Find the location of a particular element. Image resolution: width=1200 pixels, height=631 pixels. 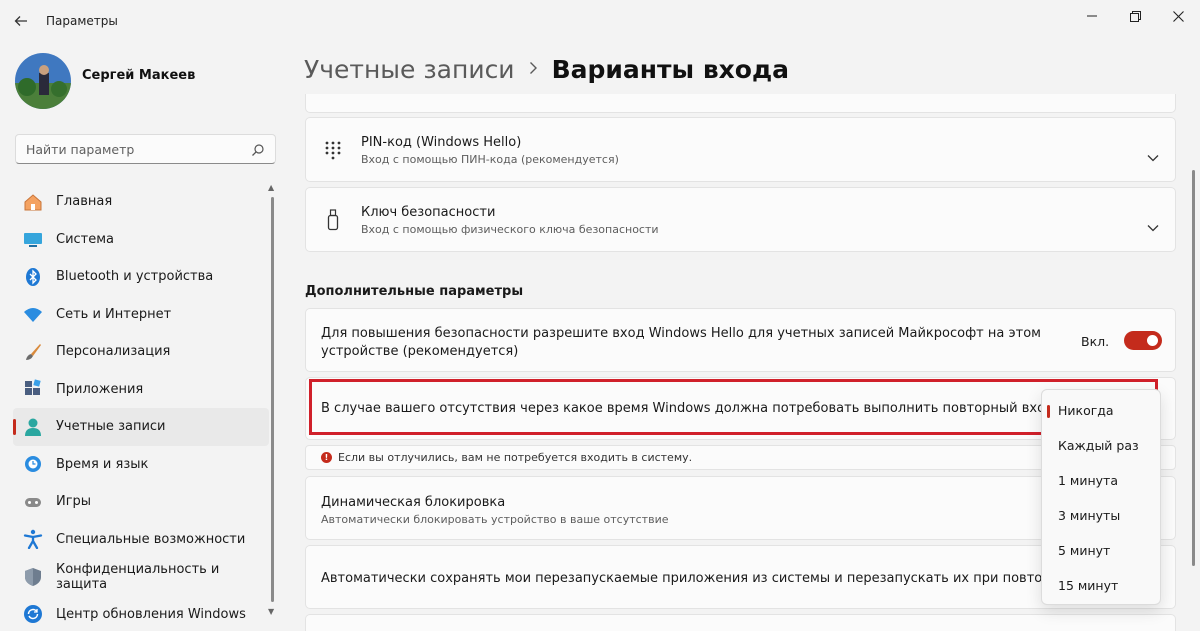

sidebar-scrollbar: ▲ ▼ is located at coordinates (272, 403).